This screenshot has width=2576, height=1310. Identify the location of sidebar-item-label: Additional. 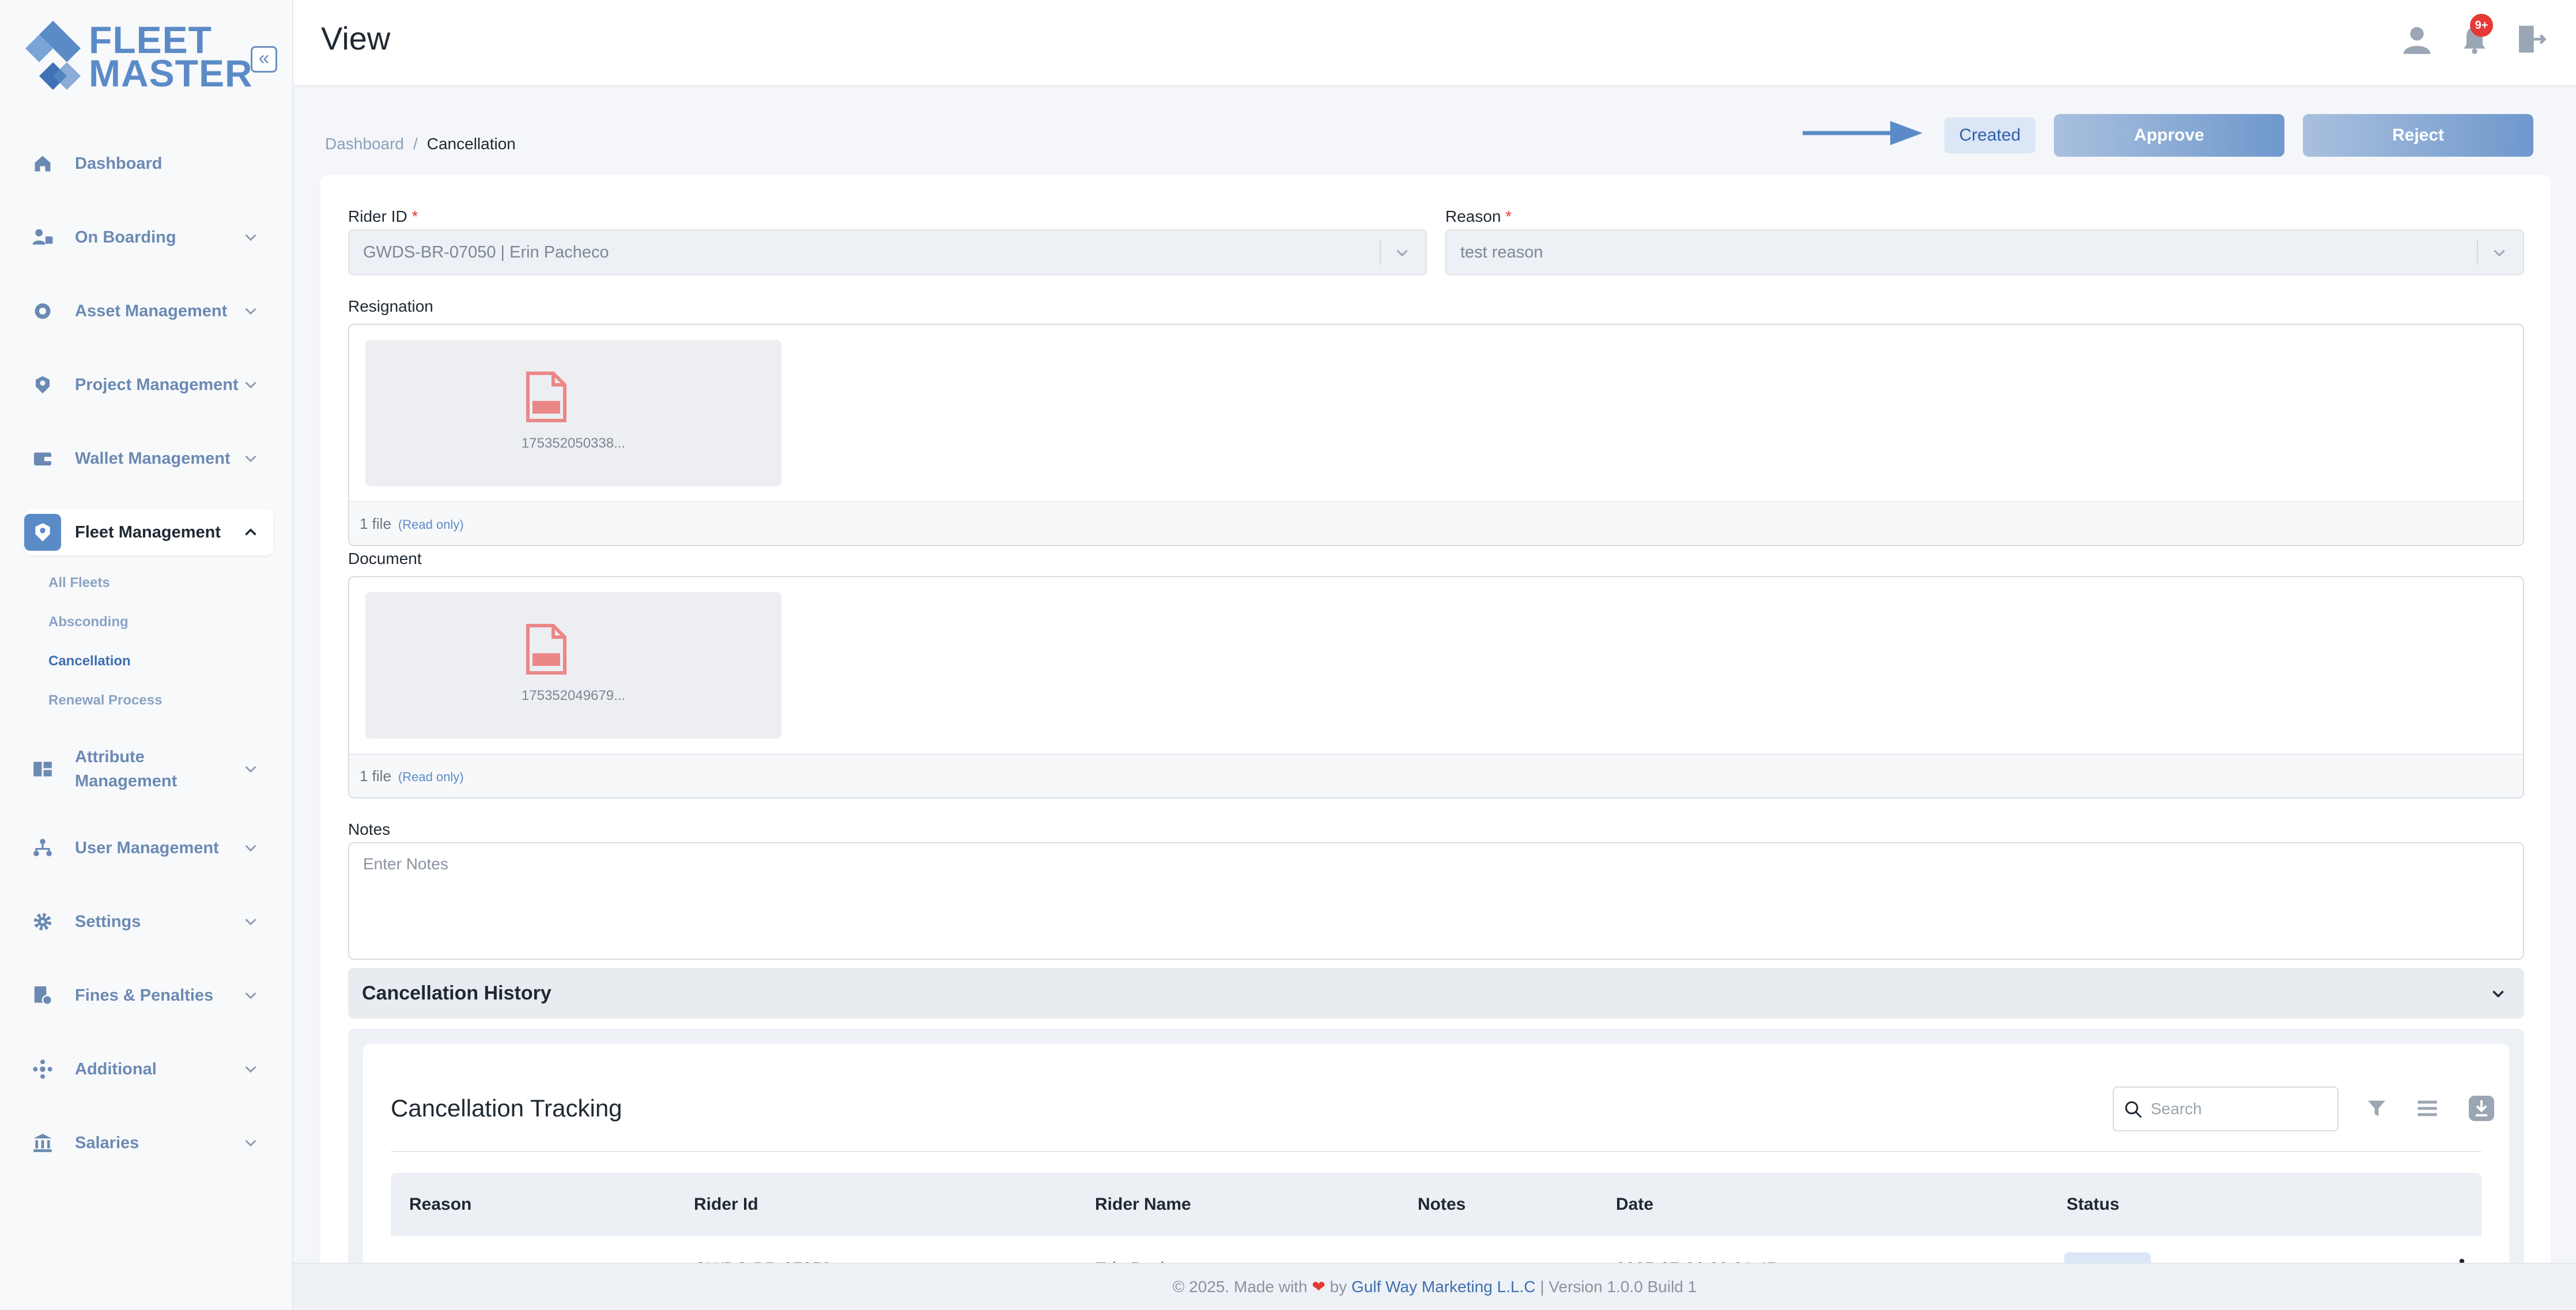
(116, 1069).